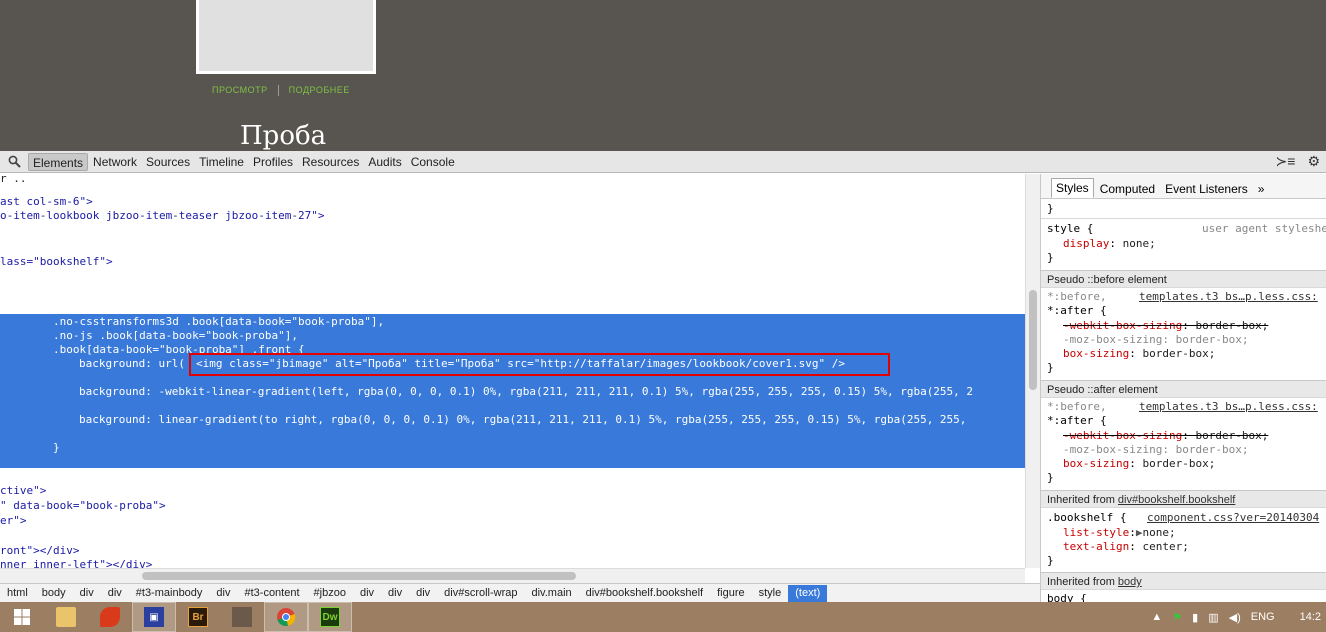  I want to click on prop-name: -webkit-box-sizing, so click(1123, 435).